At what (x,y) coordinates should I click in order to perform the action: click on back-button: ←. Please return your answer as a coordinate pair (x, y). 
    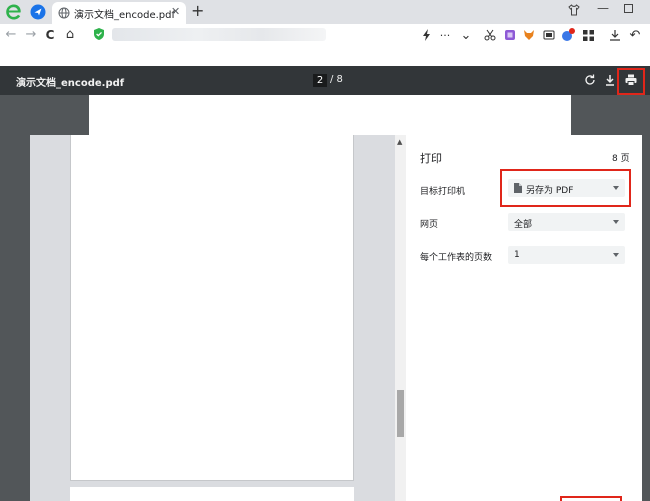
    Looking at the image, I should click on (11, 35).